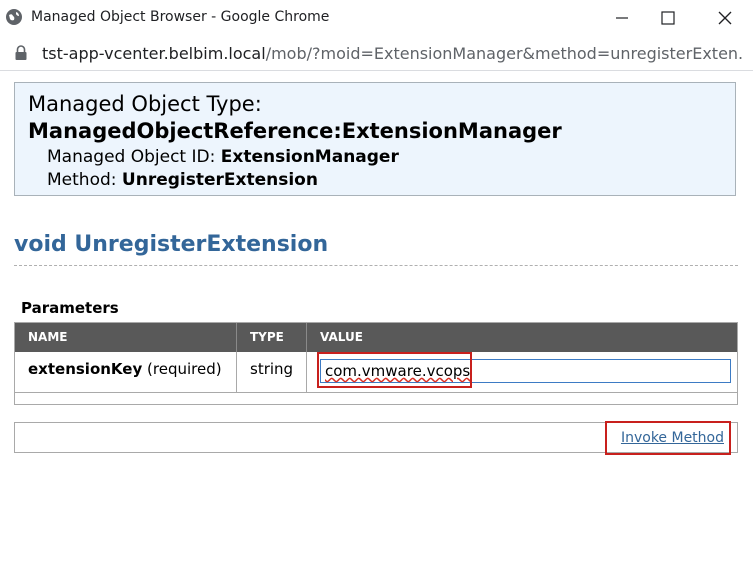  Describe the element at coordinates (272, 337) in the screenshot. I see `column-header-type: TYPE` at that location.